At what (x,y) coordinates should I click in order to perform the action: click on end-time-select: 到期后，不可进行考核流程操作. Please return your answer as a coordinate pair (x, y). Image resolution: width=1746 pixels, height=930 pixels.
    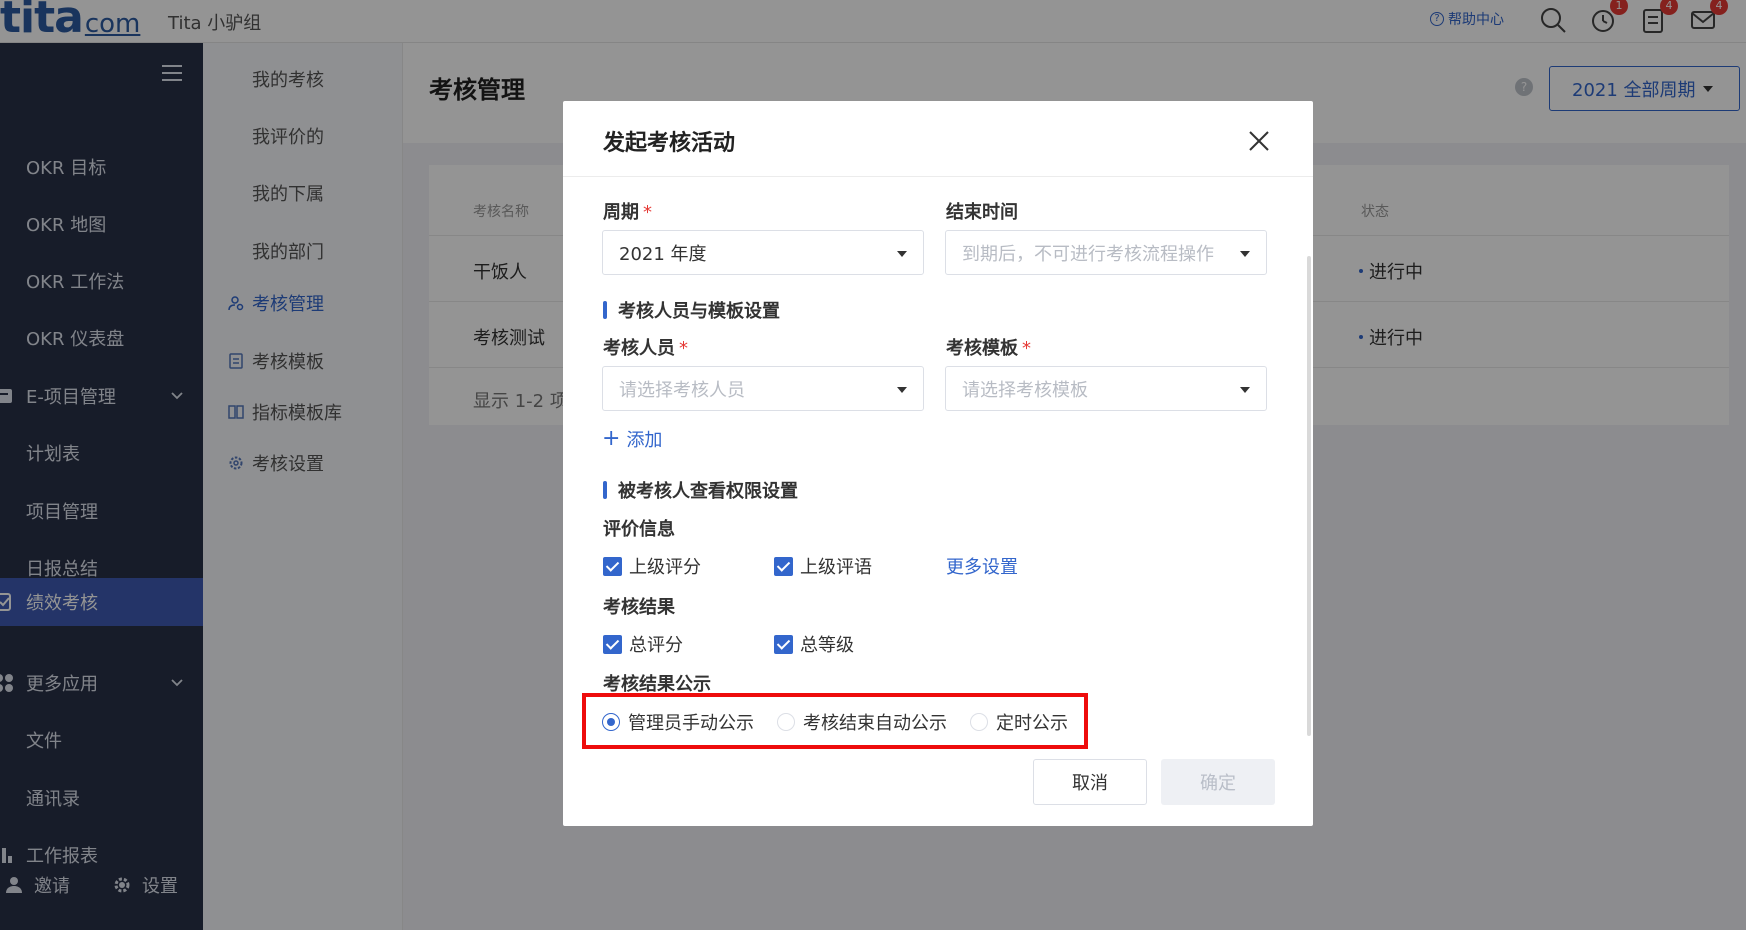
    Looking at the image, I should click on (1106, 252).